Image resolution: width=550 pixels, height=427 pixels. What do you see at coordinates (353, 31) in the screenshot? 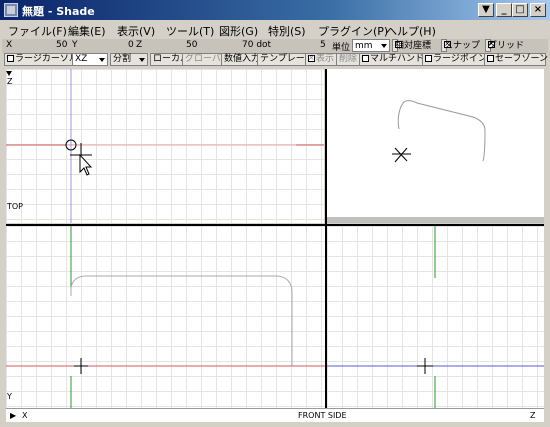
I see `menu-plugins: プラグイン(P)` at bounding box center [353, 31].